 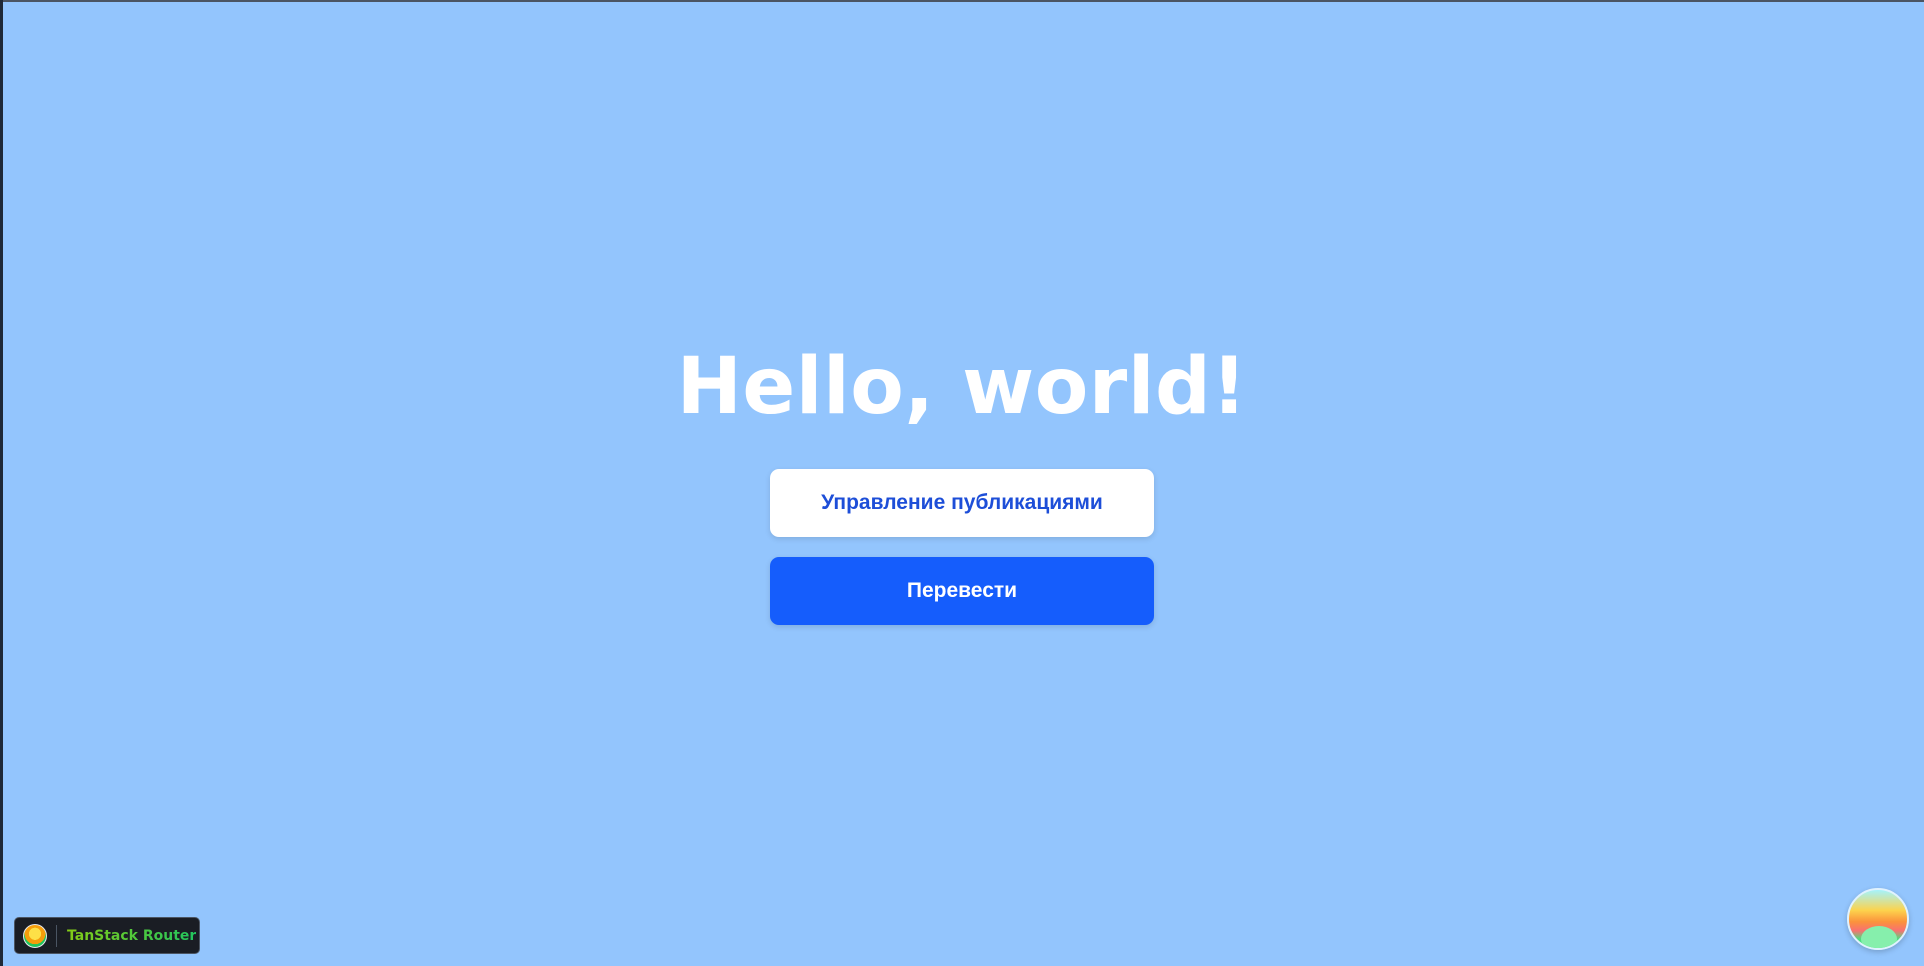 I want to click on devtools-label: TanStack Router, so click(x=132, y=935).